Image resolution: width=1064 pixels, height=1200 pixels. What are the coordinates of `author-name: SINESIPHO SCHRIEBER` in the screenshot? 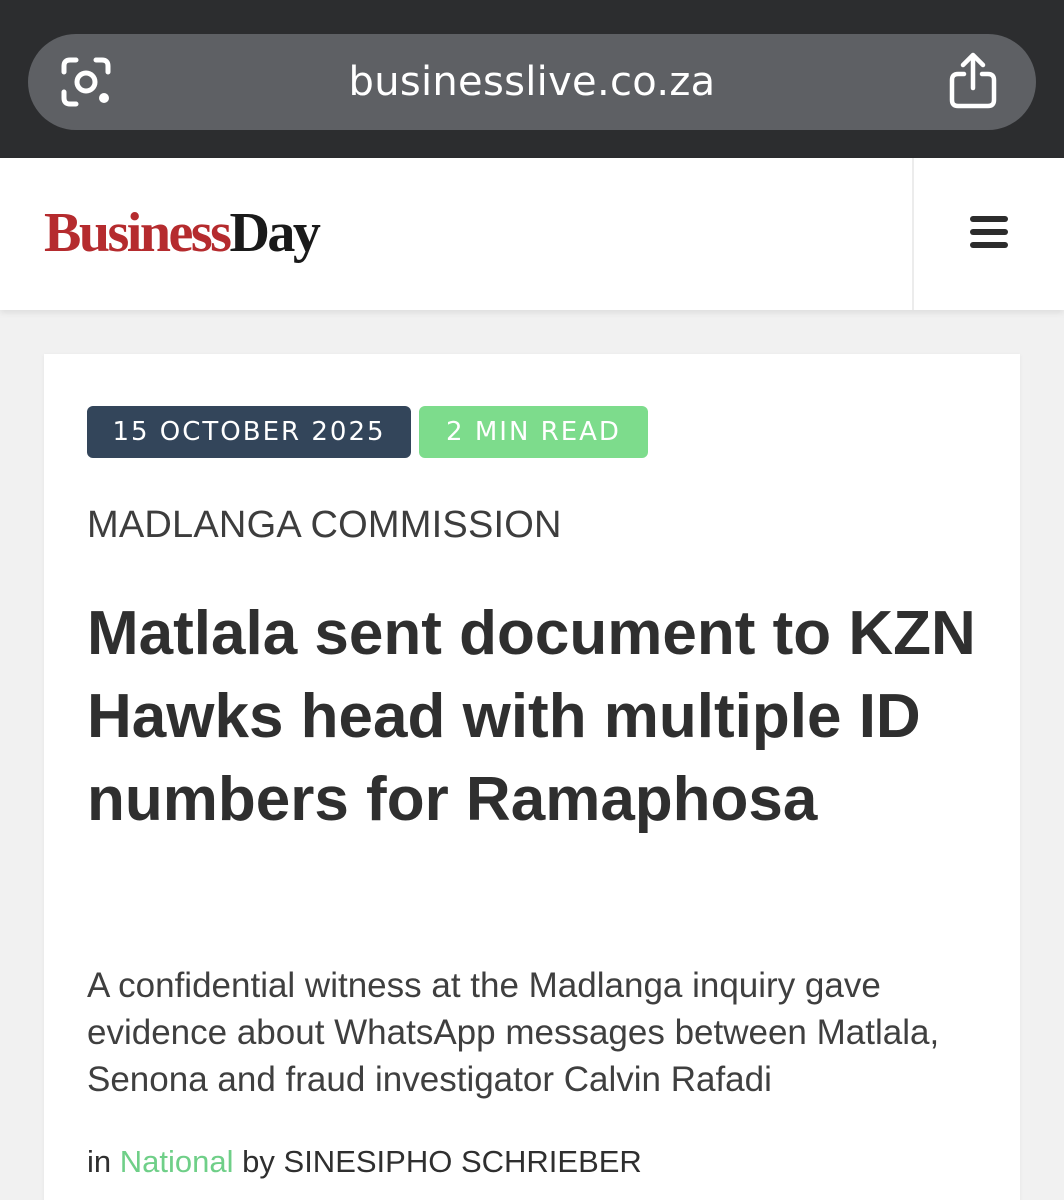 It's located at (463, 1161).